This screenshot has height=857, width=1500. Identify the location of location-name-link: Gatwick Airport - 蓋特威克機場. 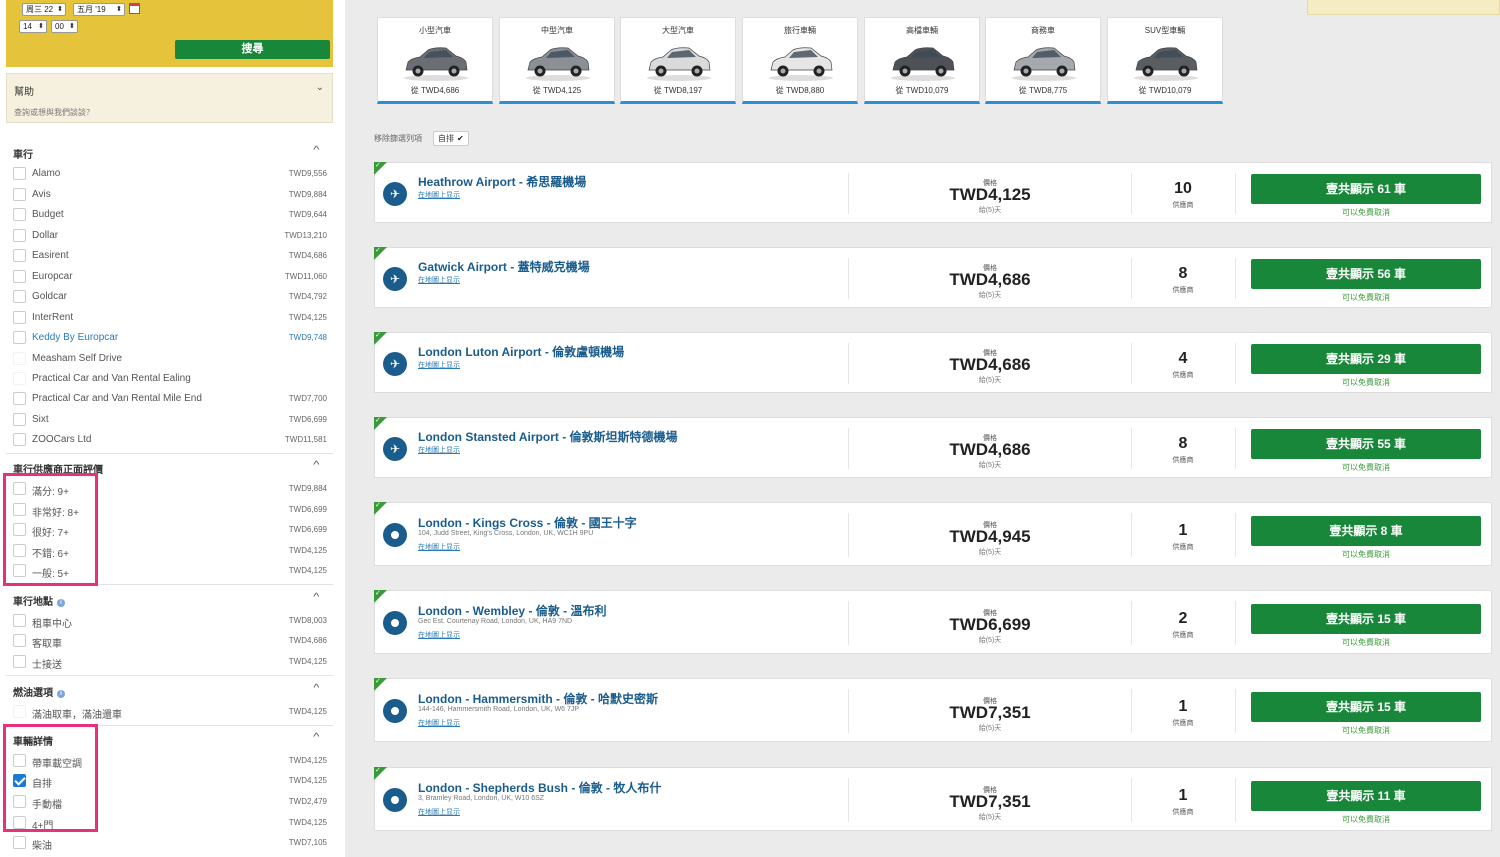
(504, 266).